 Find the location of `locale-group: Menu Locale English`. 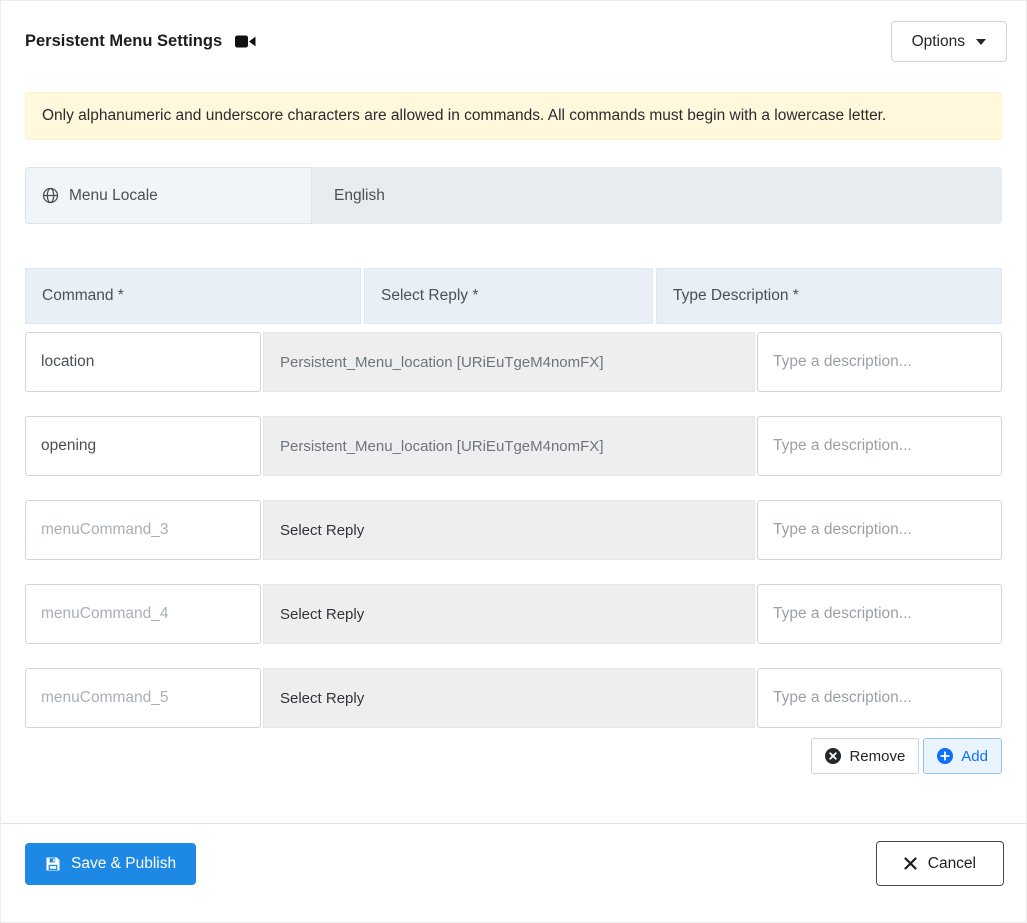

locale-group: Menu Locale English is located at coordinates (513, 195).